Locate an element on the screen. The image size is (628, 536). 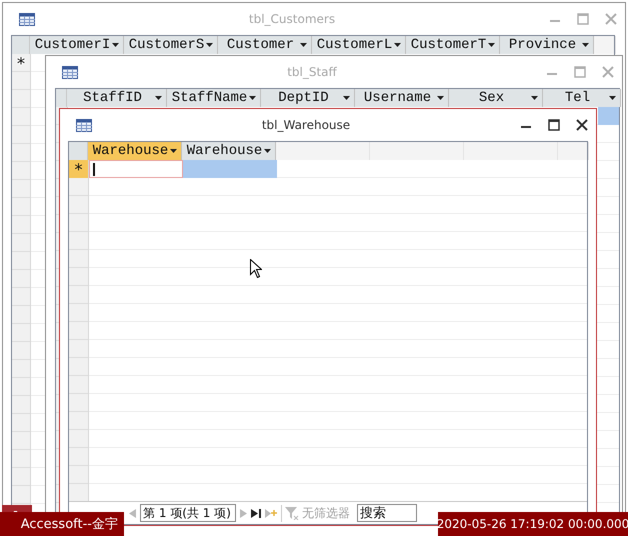
column-header: StaffID is located at coordinates (117, 98).